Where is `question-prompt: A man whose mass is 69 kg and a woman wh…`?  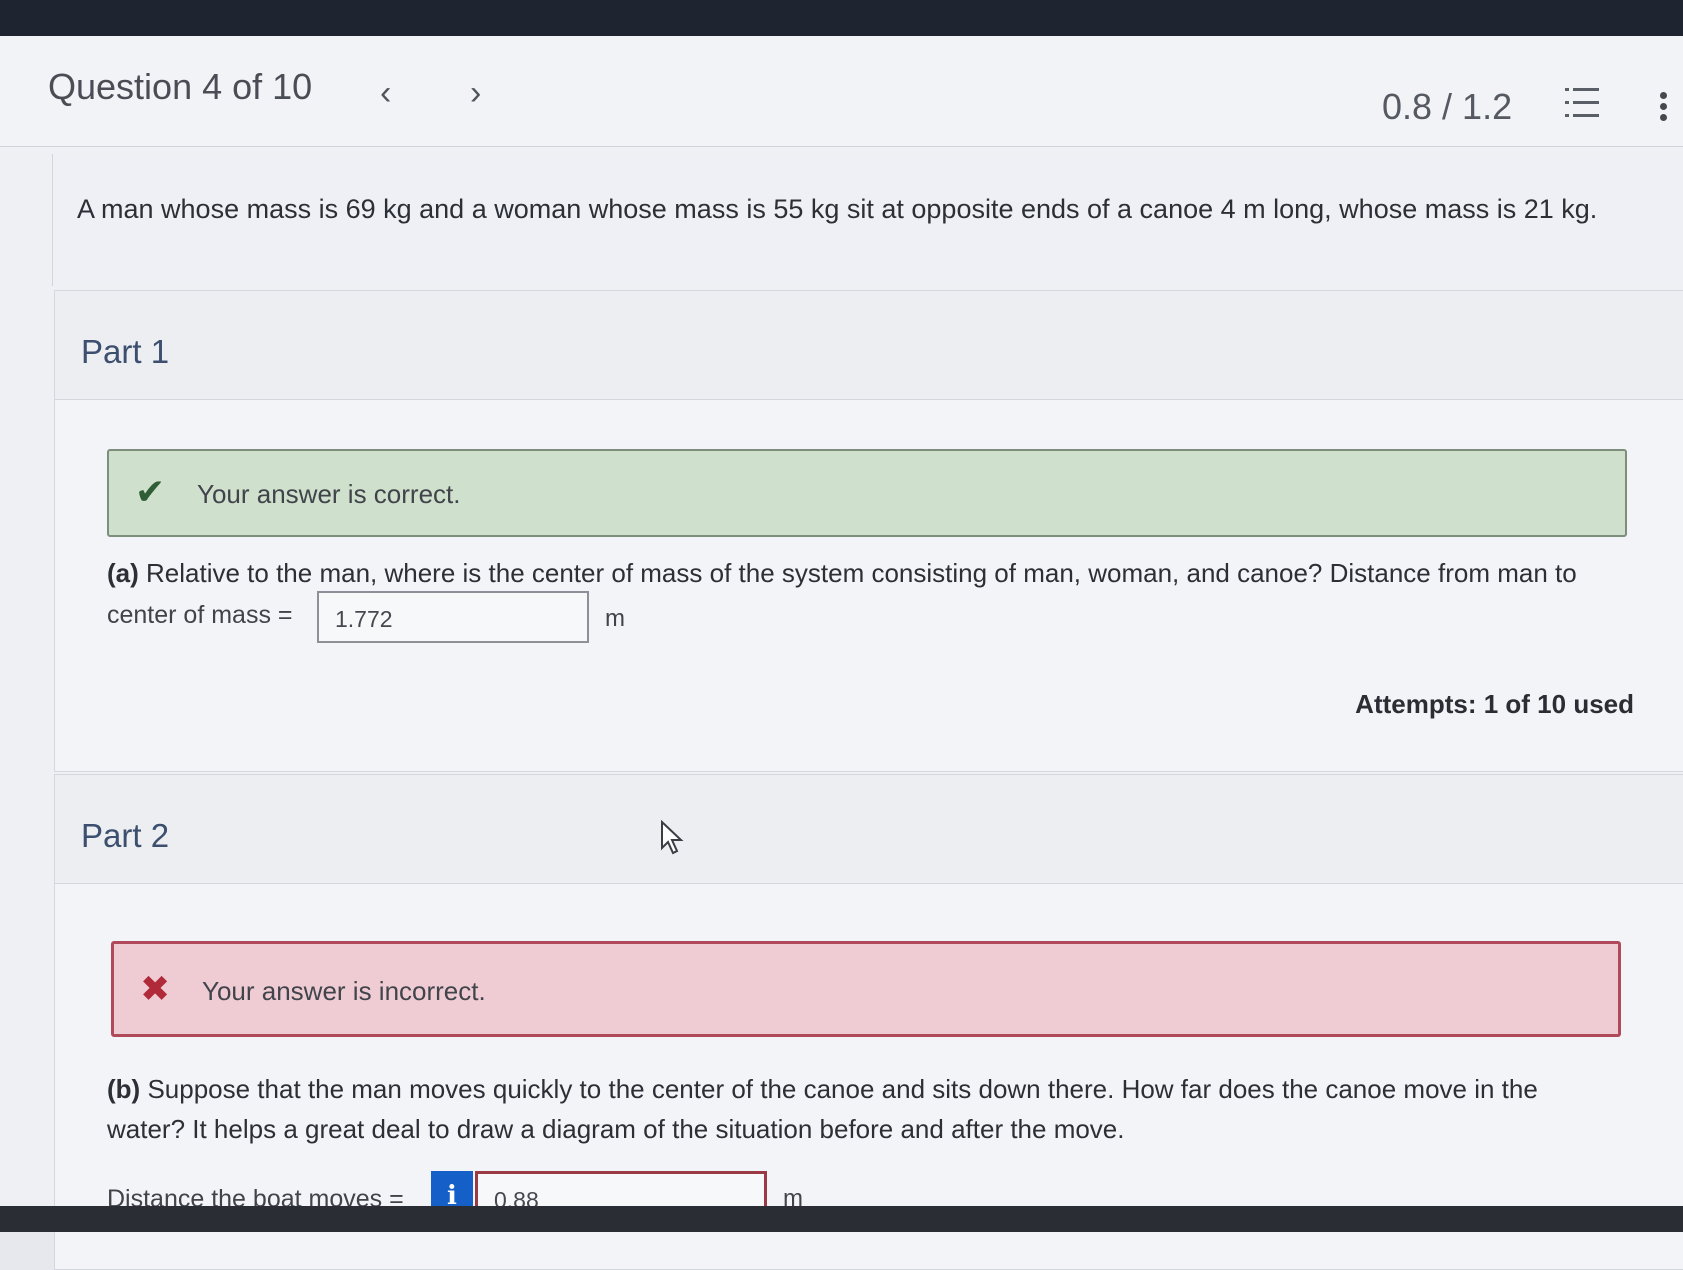 question-prompt: A man whose mass is 69 kg and a woman wh… is located at coordinates (867, 220).